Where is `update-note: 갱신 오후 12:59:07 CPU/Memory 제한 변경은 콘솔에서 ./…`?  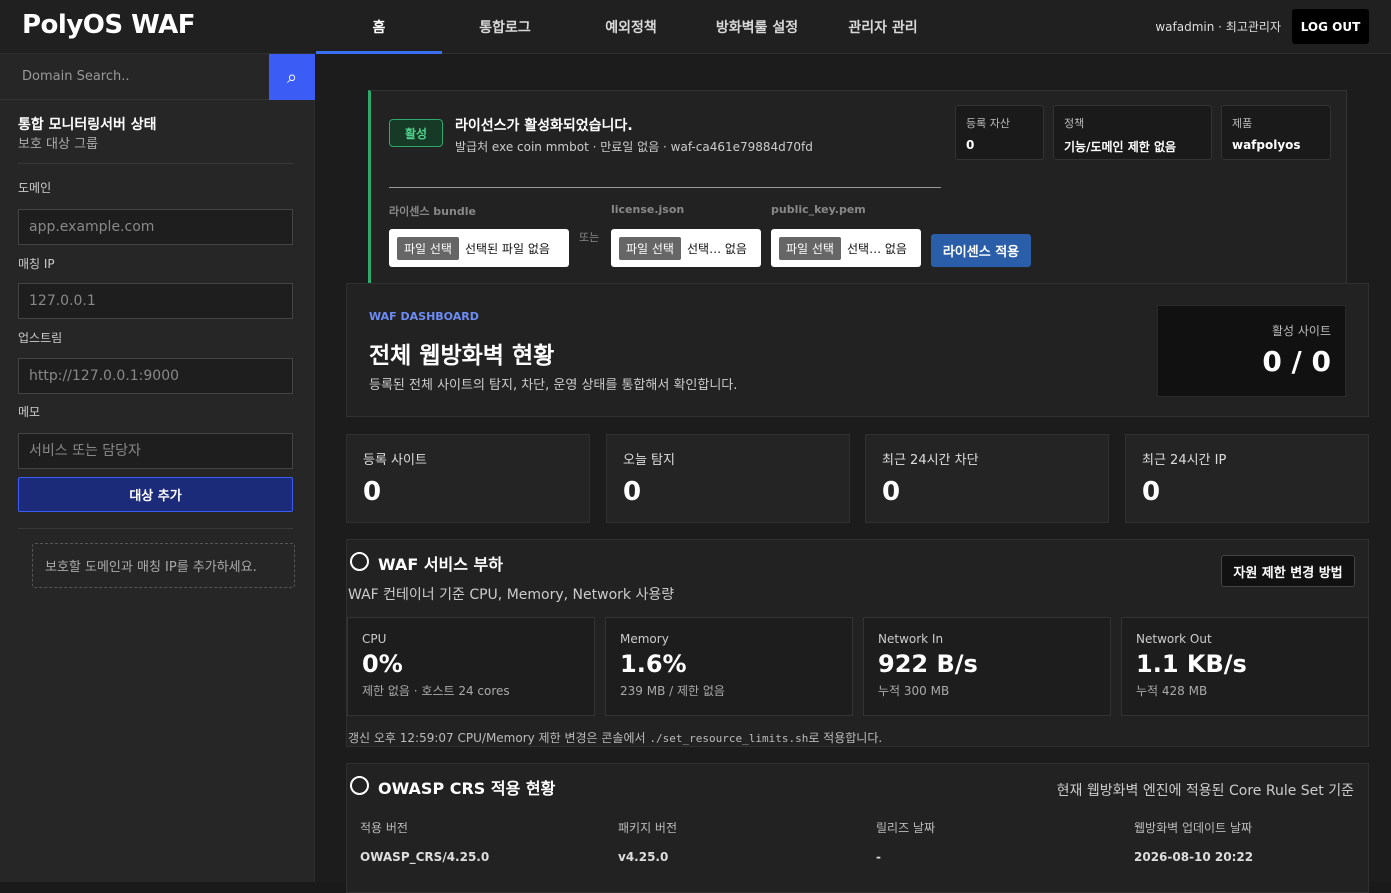
update-note: 갱신 오후 12:59:07 CPU/Memory 제한 변경은 콘솔에서 ./… is located at coordinates (615, 737).